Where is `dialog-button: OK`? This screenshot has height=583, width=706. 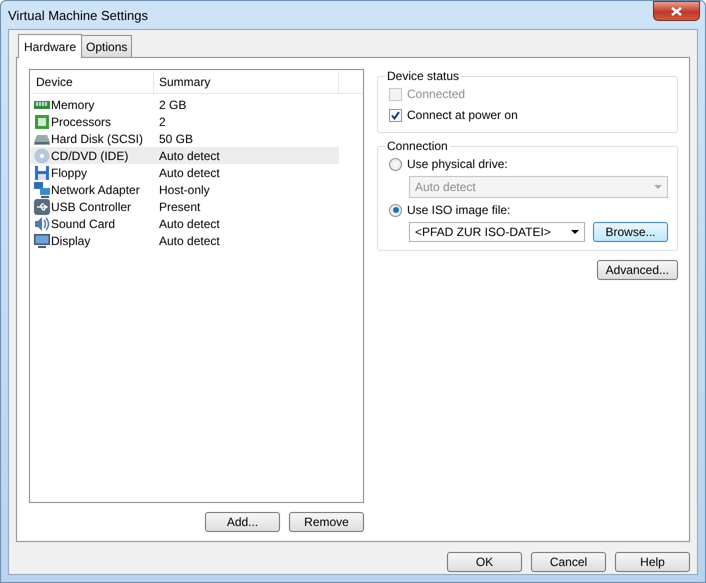
dialog-button: OK is located at coordinates (484, 562).